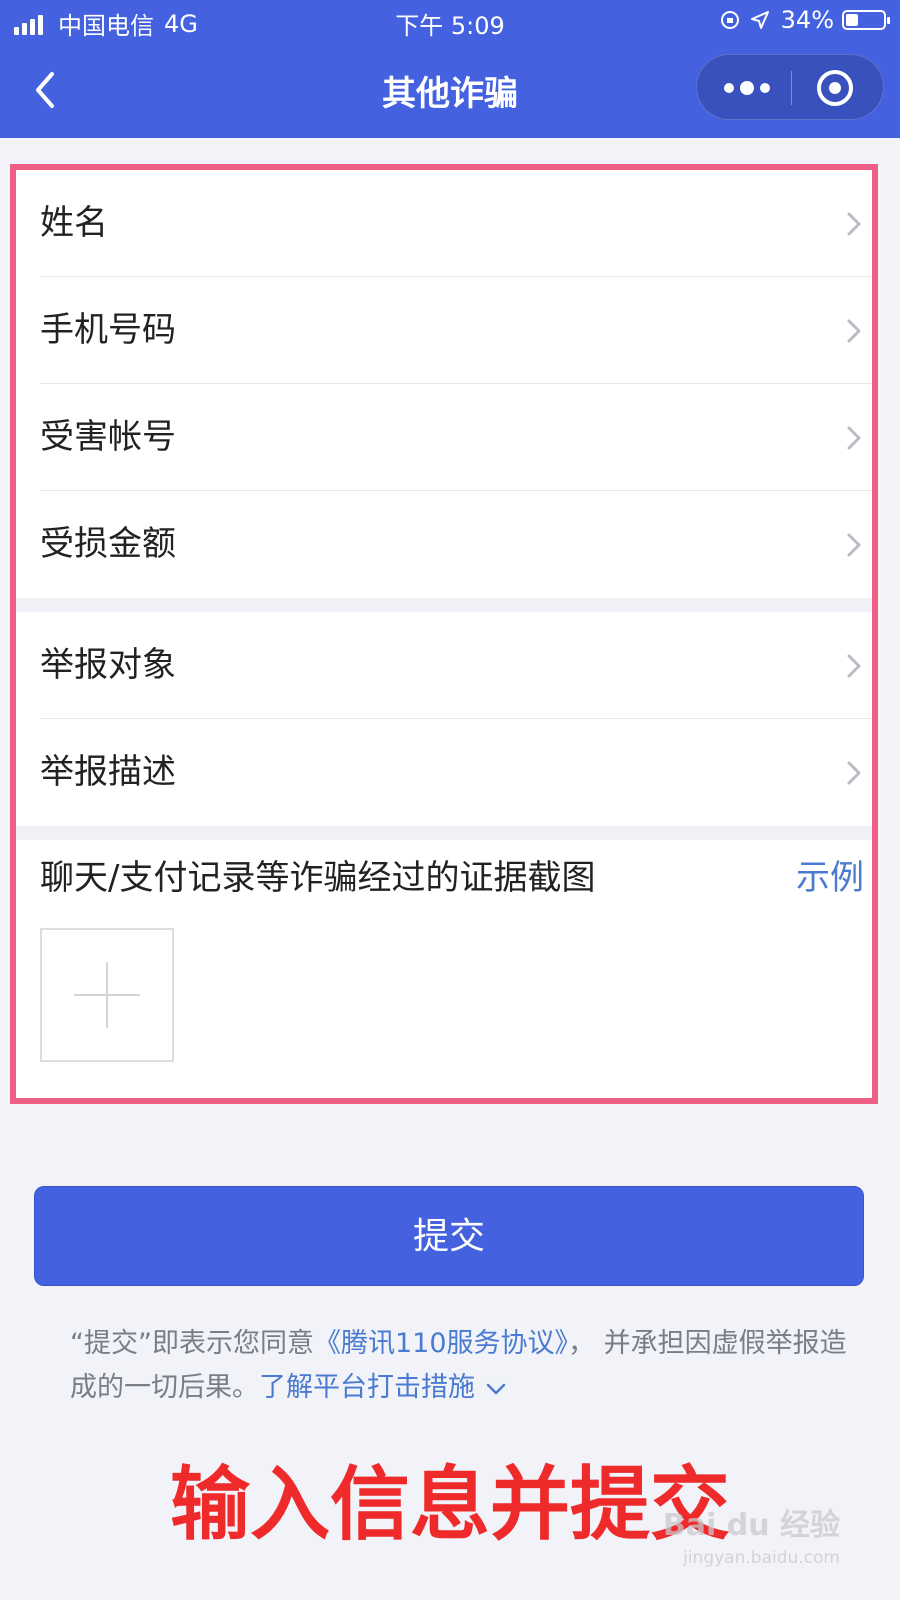 The image size is (900, 1600). I want to click on form-row-loss-amount: 受损金额, so click(444, 544).